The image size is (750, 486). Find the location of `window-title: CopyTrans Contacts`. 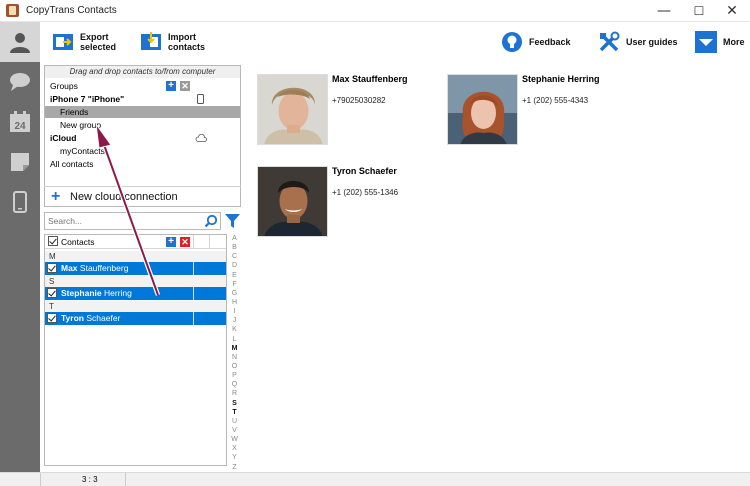

window-title: CopyTrans Contacts is located at coordinates (71, 10).